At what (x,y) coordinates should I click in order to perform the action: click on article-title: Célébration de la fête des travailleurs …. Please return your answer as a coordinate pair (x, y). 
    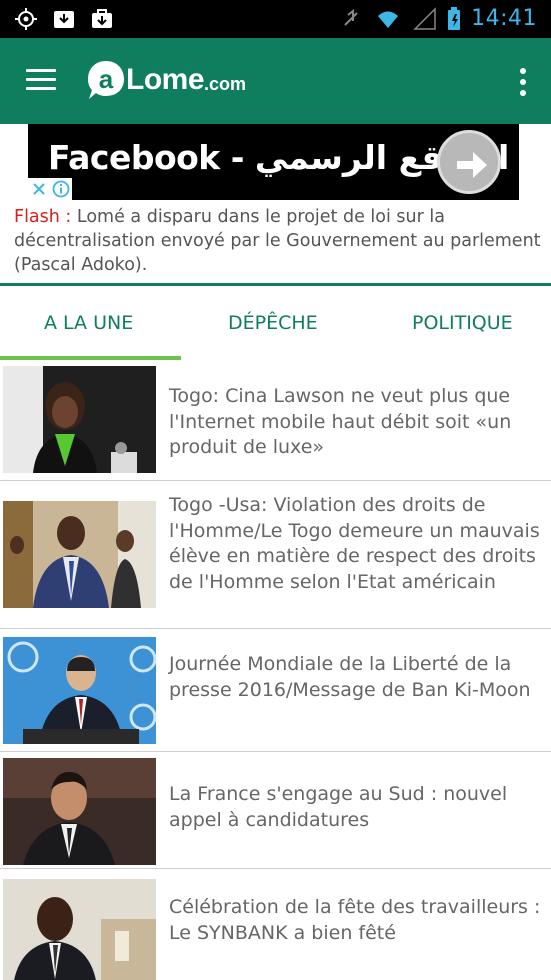
    Looking at the image, I should click on (355, 920).